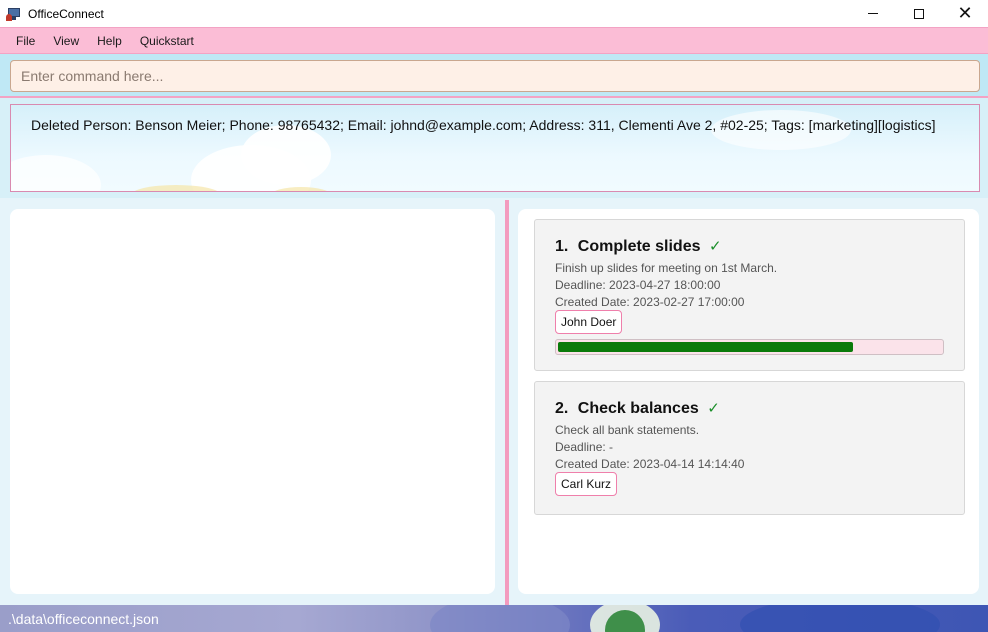 The image size is (988, 632). What do you see at coordinates (14, 14) in the screenshot?
I see `office-connect-app-icon` at bounding box center [14, 14].